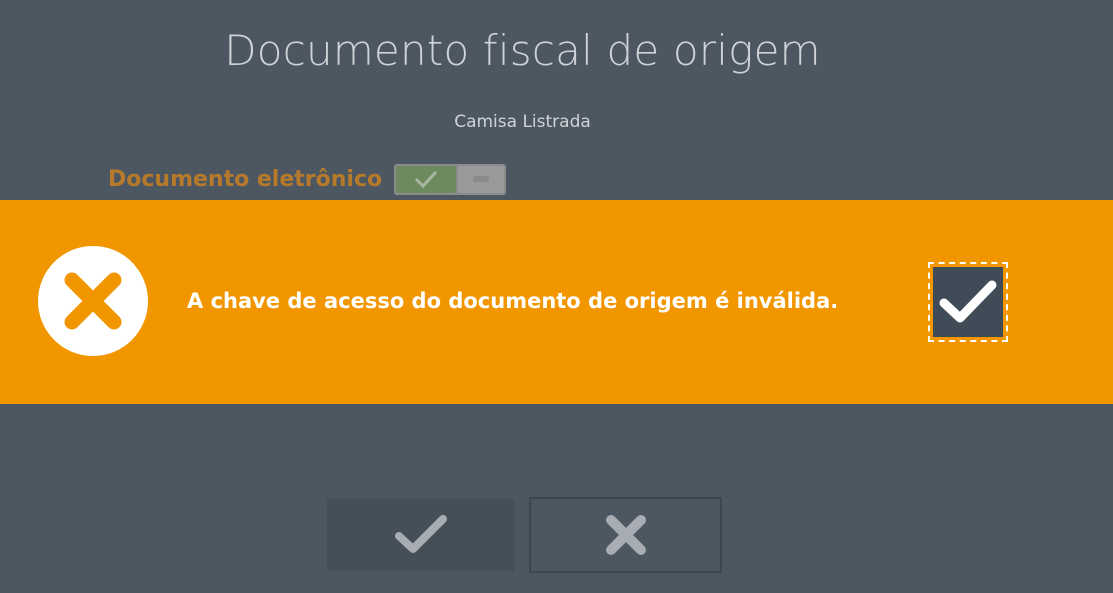 The height and width of the screenshot is (593, 1113). I want to click on electronic-doc-row: Documento eletrônico, so click(307, 179).